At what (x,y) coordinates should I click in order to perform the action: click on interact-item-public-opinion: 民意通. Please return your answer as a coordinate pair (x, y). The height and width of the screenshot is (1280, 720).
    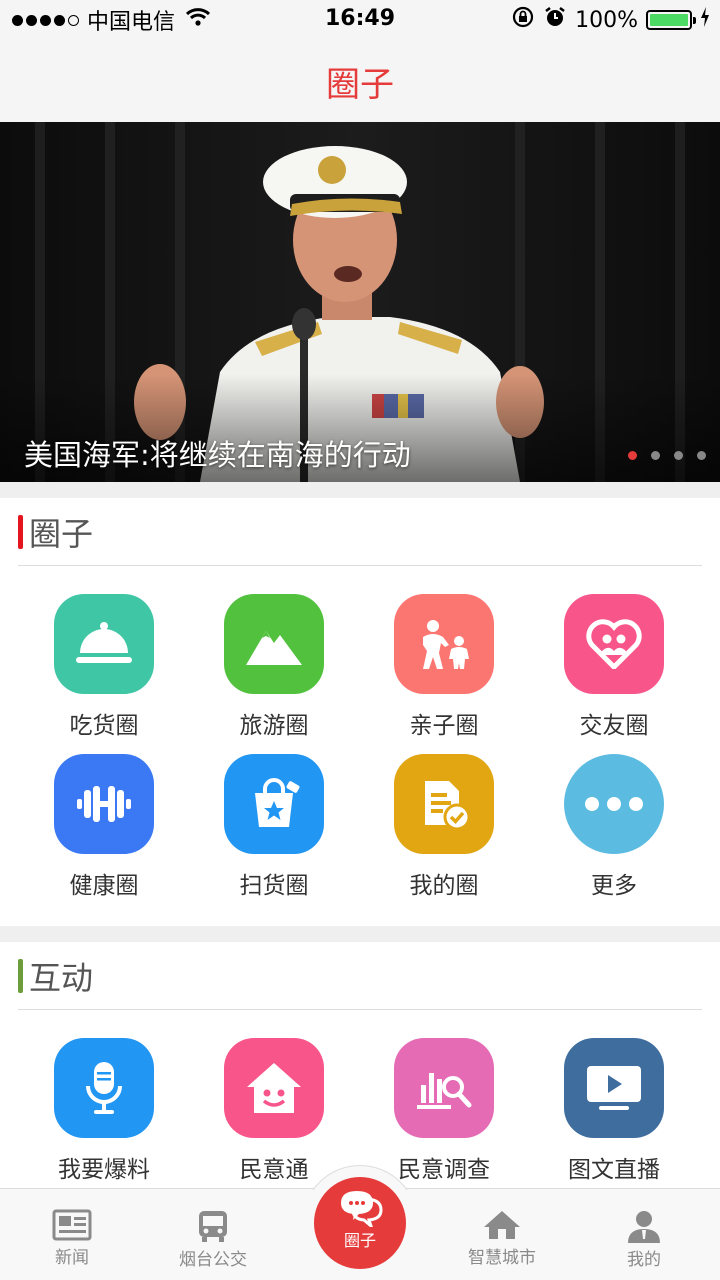
    Looking at the image, I should click on (274, 1111).